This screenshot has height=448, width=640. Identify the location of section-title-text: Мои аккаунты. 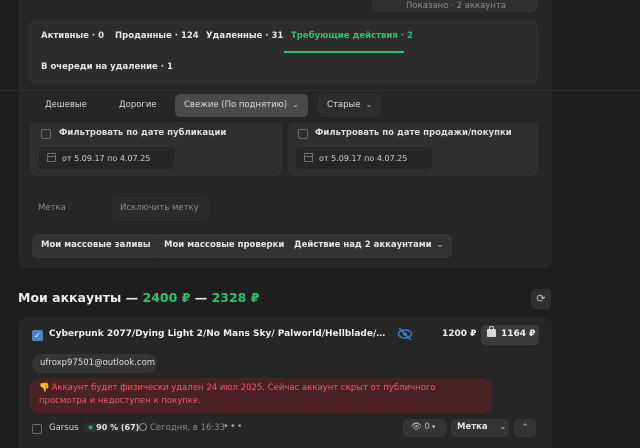
(70, 297).